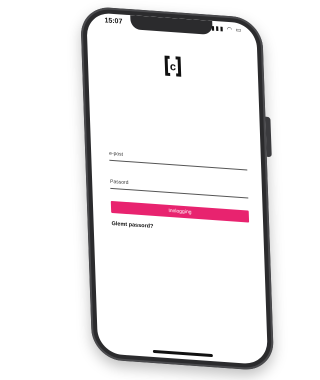 The image size is (320, 380). What do you see at coordinates (132, 225) in the screenshot?
I see `forgot-password-link: Glemt passord?` at bounding box center [132, 225].